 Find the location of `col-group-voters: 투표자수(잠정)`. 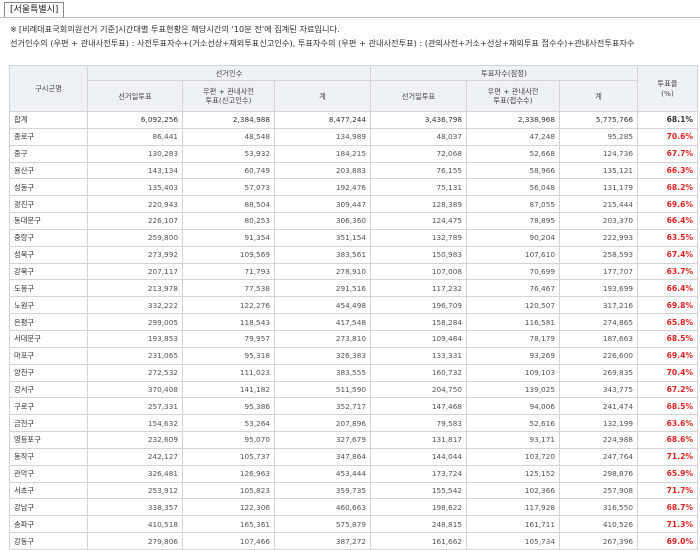

col-group-voters: 투표자수(잠정) is located at coordinates (504, 73).